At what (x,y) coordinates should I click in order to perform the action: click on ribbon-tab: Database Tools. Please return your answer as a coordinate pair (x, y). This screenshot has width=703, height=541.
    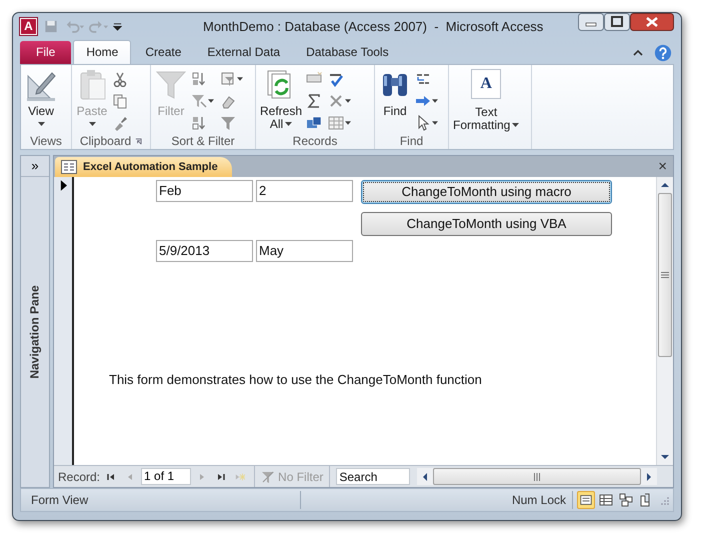
    Looking at the image, I should click on (347, 52).